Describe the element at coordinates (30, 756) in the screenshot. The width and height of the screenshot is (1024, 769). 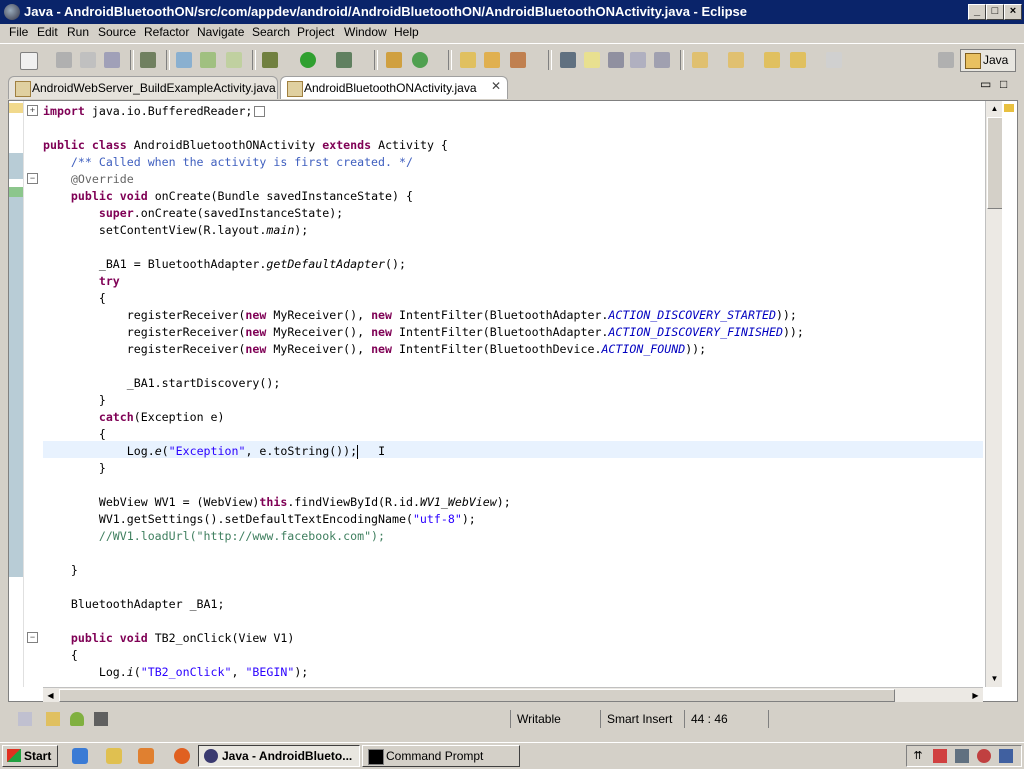
I see `start-button: Start` at that location.